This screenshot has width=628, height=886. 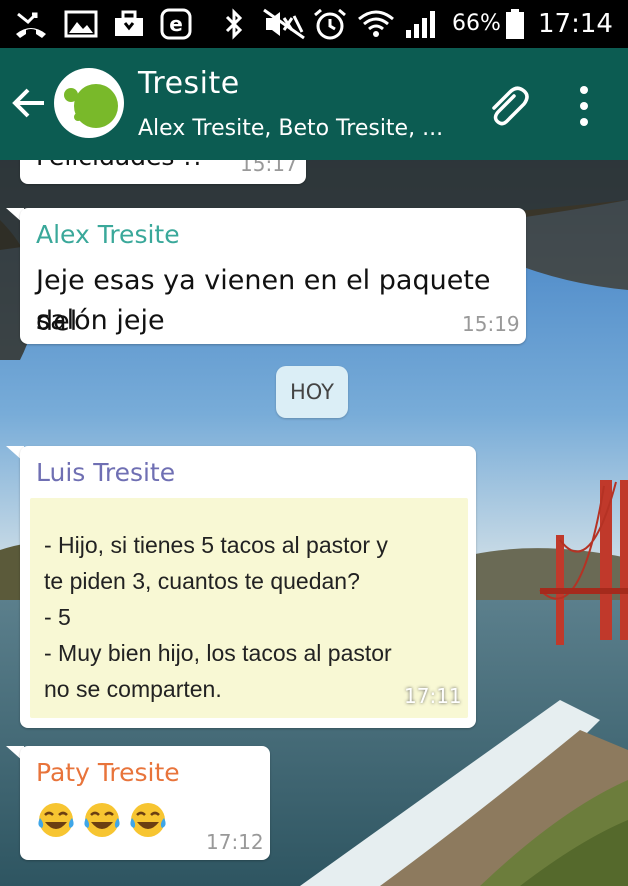 What do you see at coordinates (420, 24) in the screenshot?
I see `signal-icon` at bounding box center [420, 24].